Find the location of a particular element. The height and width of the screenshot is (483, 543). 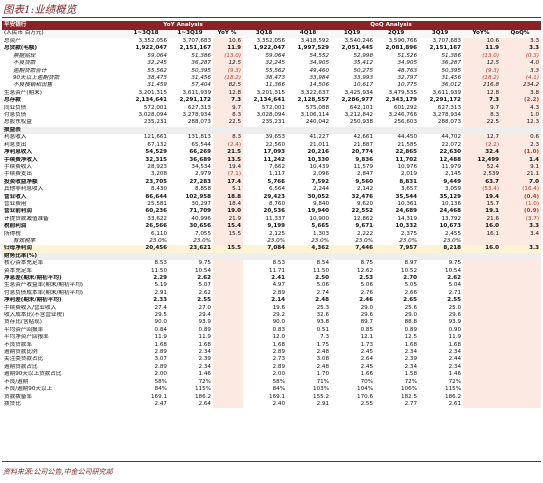

table-cell: 0.89 is located at coordinates (411, 329).